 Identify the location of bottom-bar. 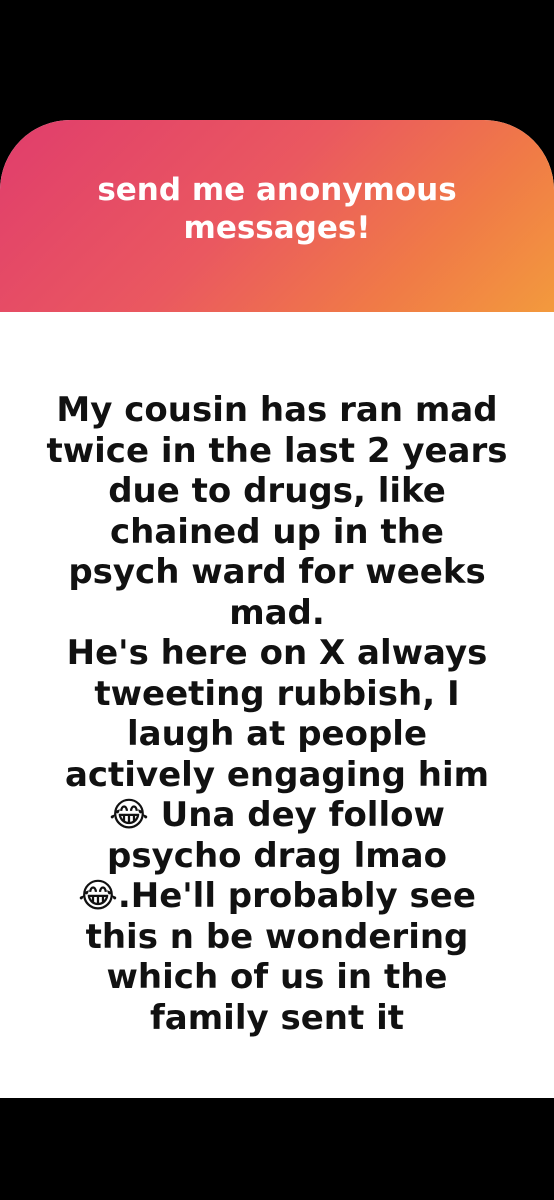
(277, 1149).